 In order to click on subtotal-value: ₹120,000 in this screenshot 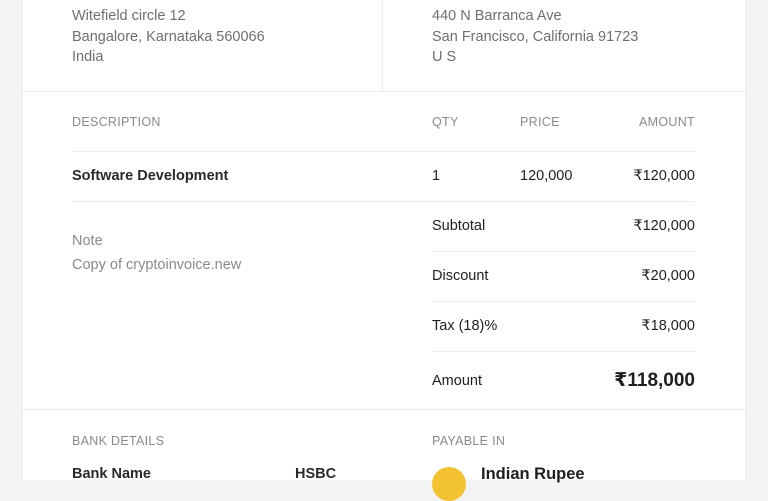, I will do `click(664, 226)`.